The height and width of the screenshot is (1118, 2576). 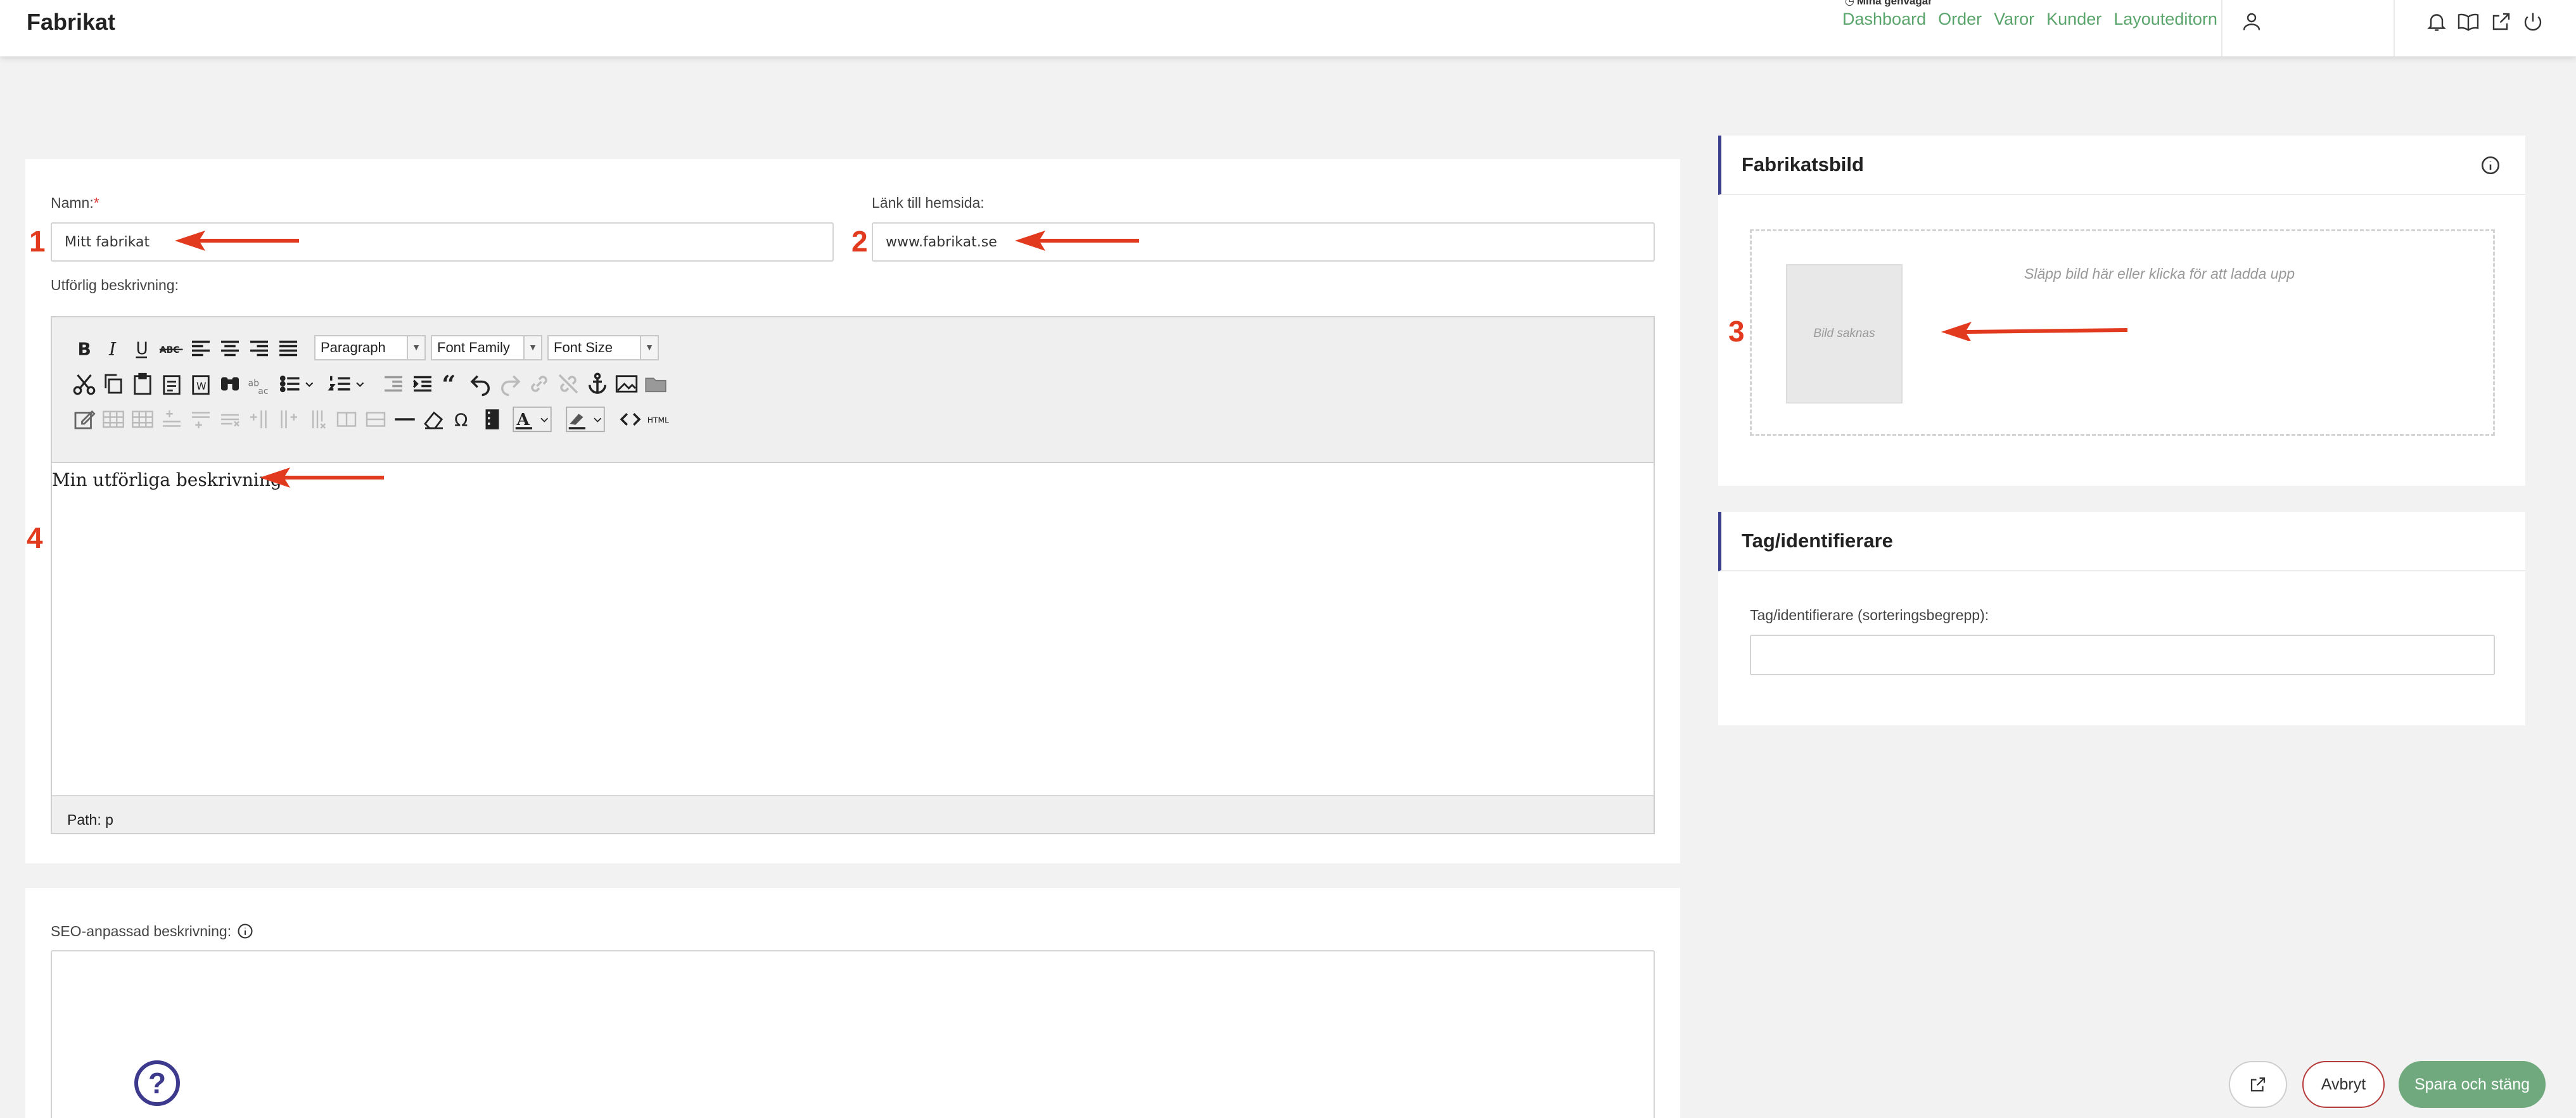 What do you see at coordinates (660, 419) in the screenshot?
I see `html-icon: HTML` at bounding box center [660, 419].